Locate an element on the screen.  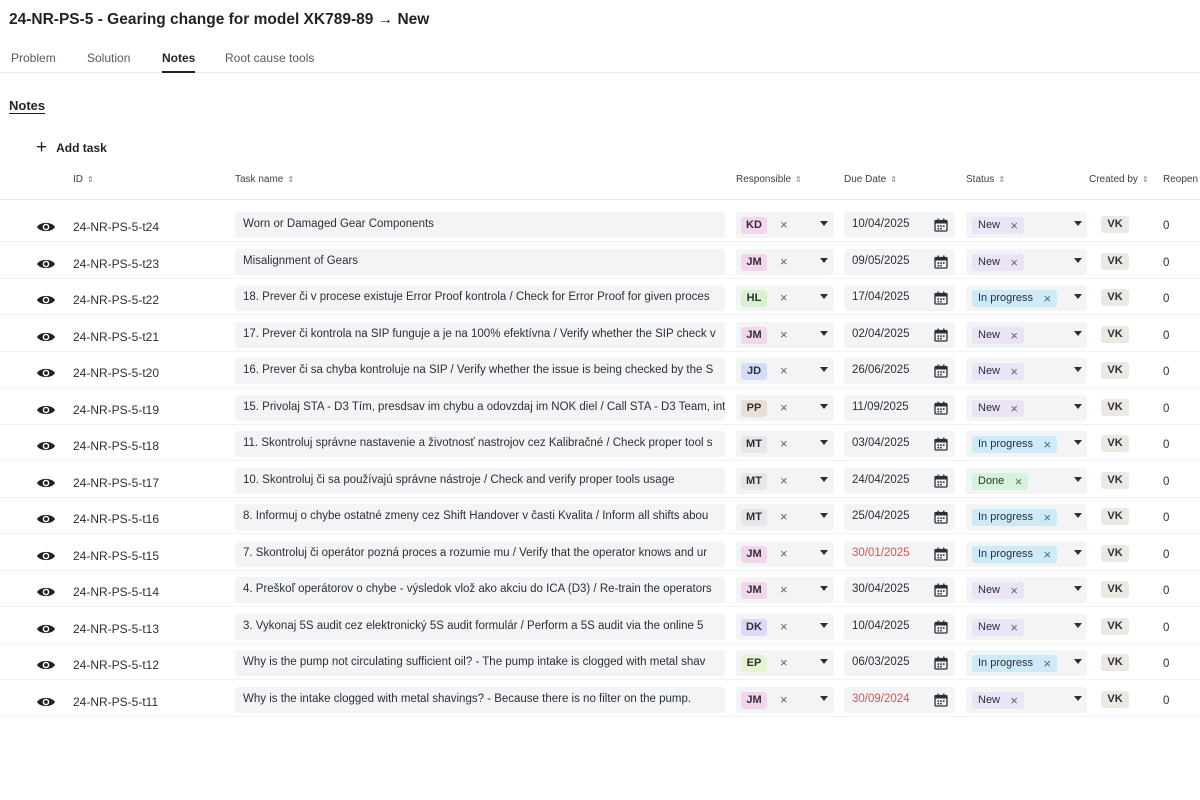
responsible-select: DK × is located at coordinates (785, 626).